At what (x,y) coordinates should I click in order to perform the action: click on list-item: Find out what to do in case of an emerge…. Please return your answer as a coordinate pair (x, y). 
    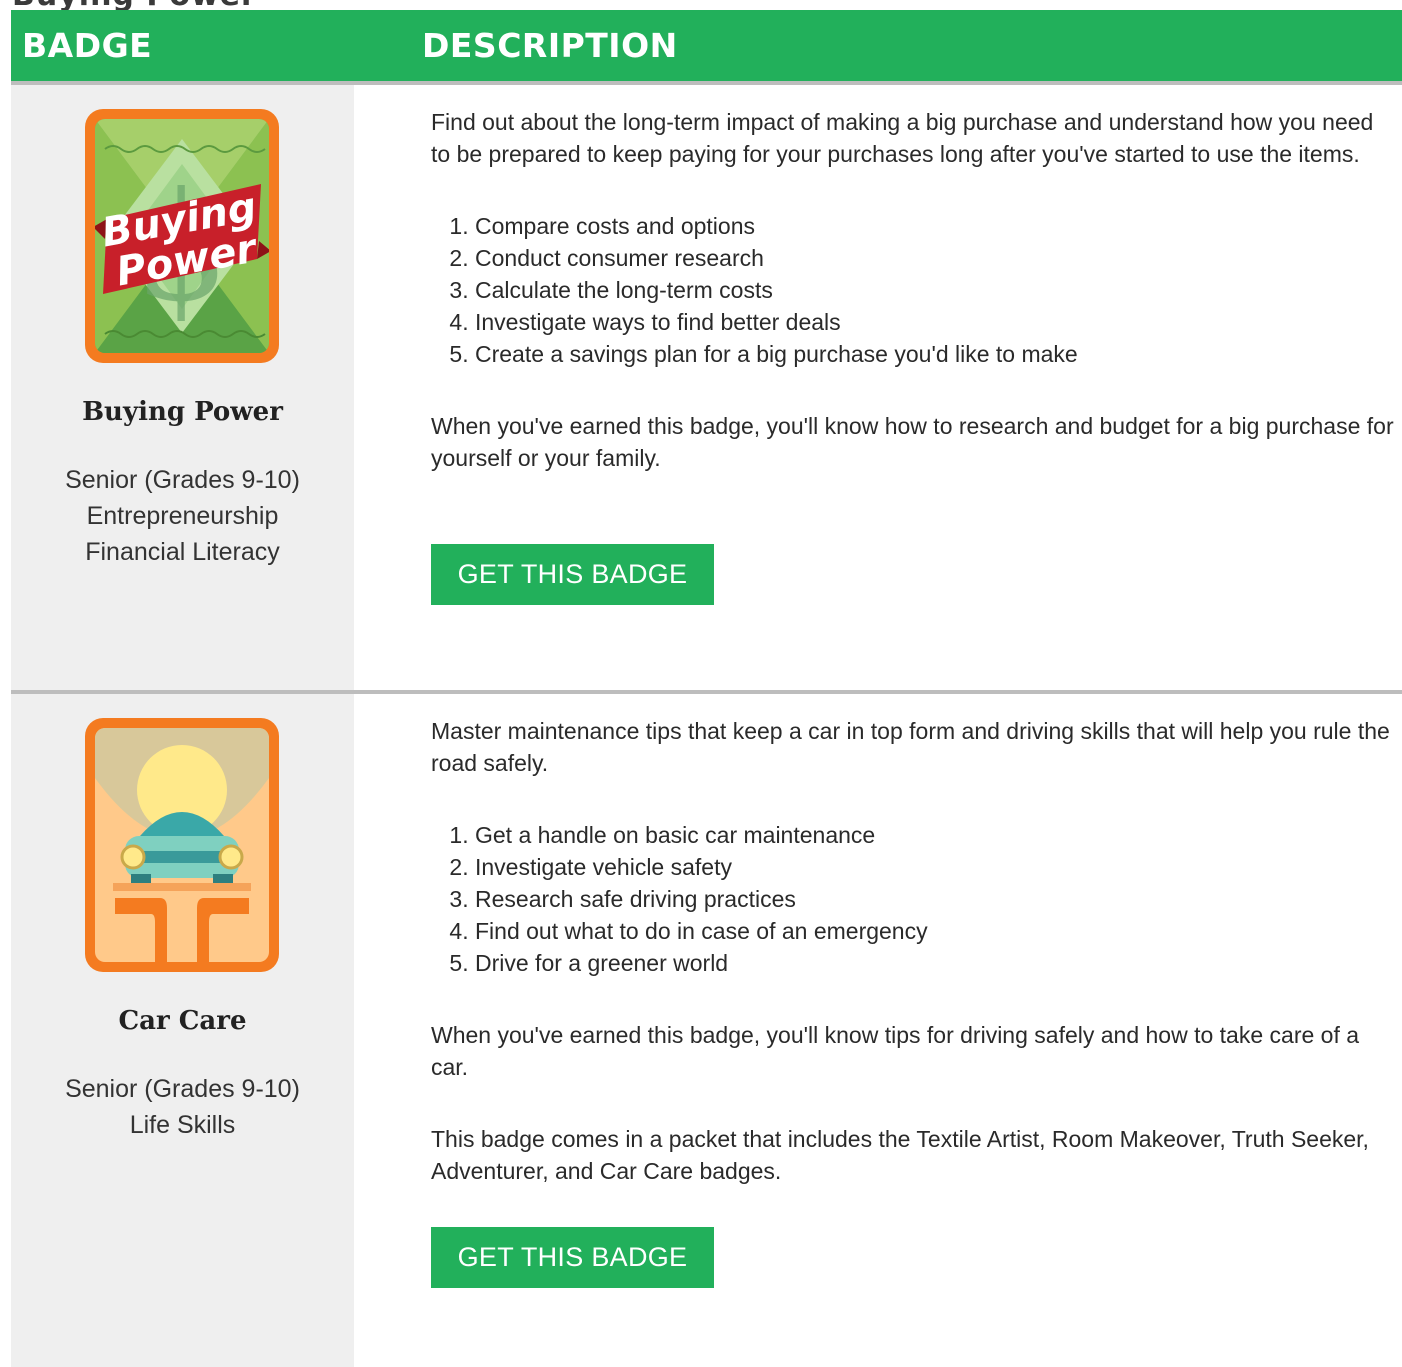
    Looking at the image, I should click on (934, 931).